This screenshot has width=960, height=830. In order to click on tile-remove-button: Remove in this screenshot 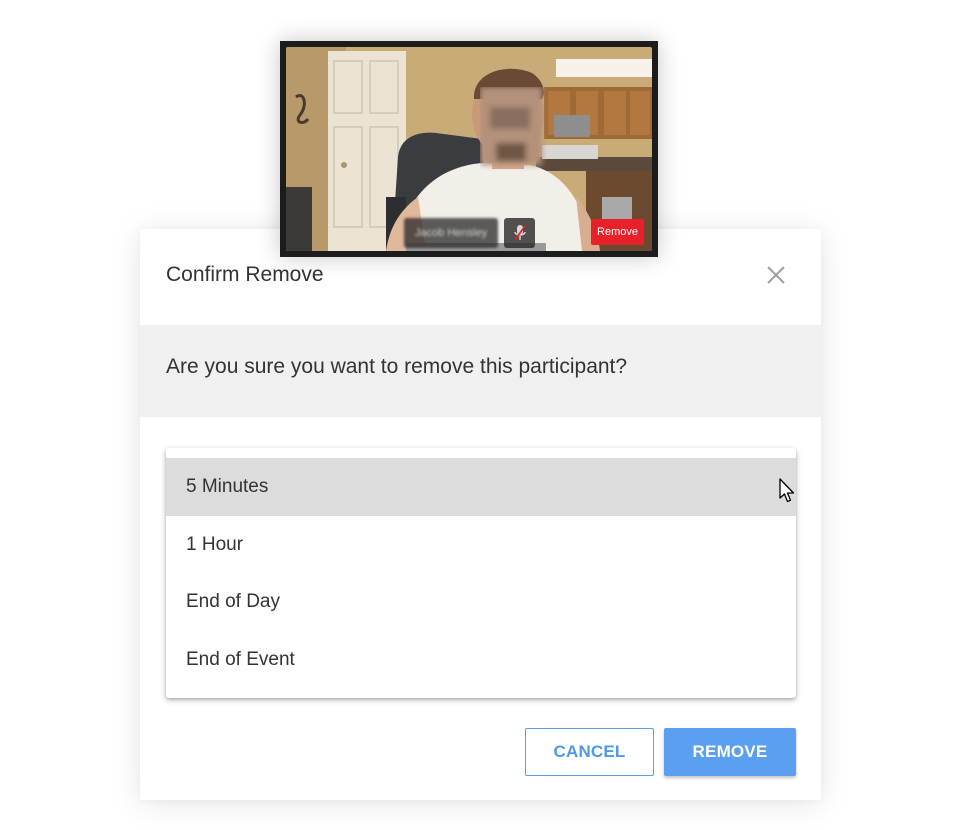, I will do `click(617, 232)`.